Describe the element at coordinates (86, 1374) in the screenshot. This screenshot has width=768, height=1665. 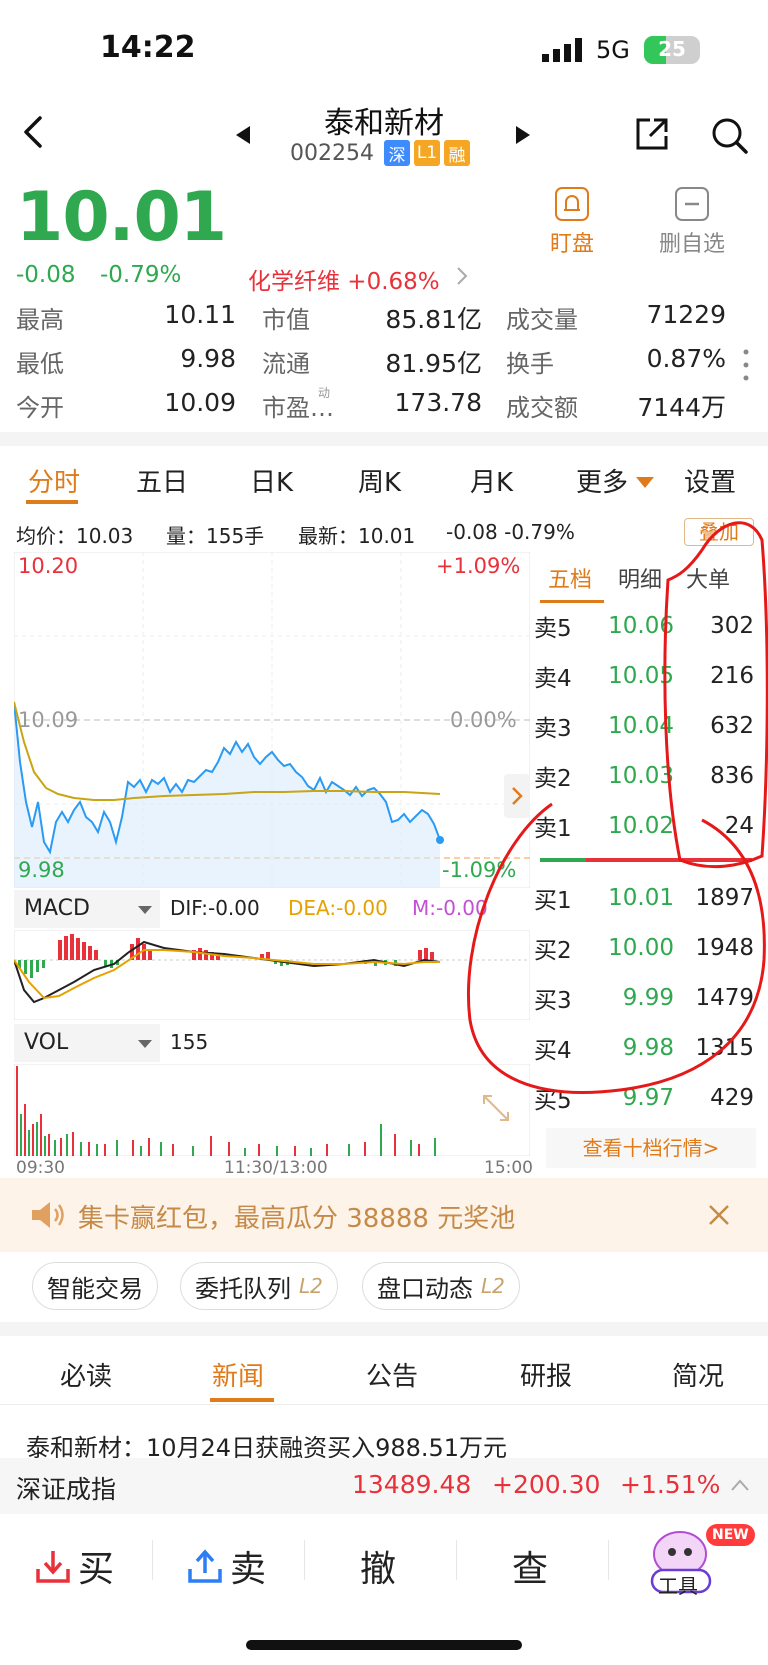
I see `news-tab-must-read: 必读` at that location.